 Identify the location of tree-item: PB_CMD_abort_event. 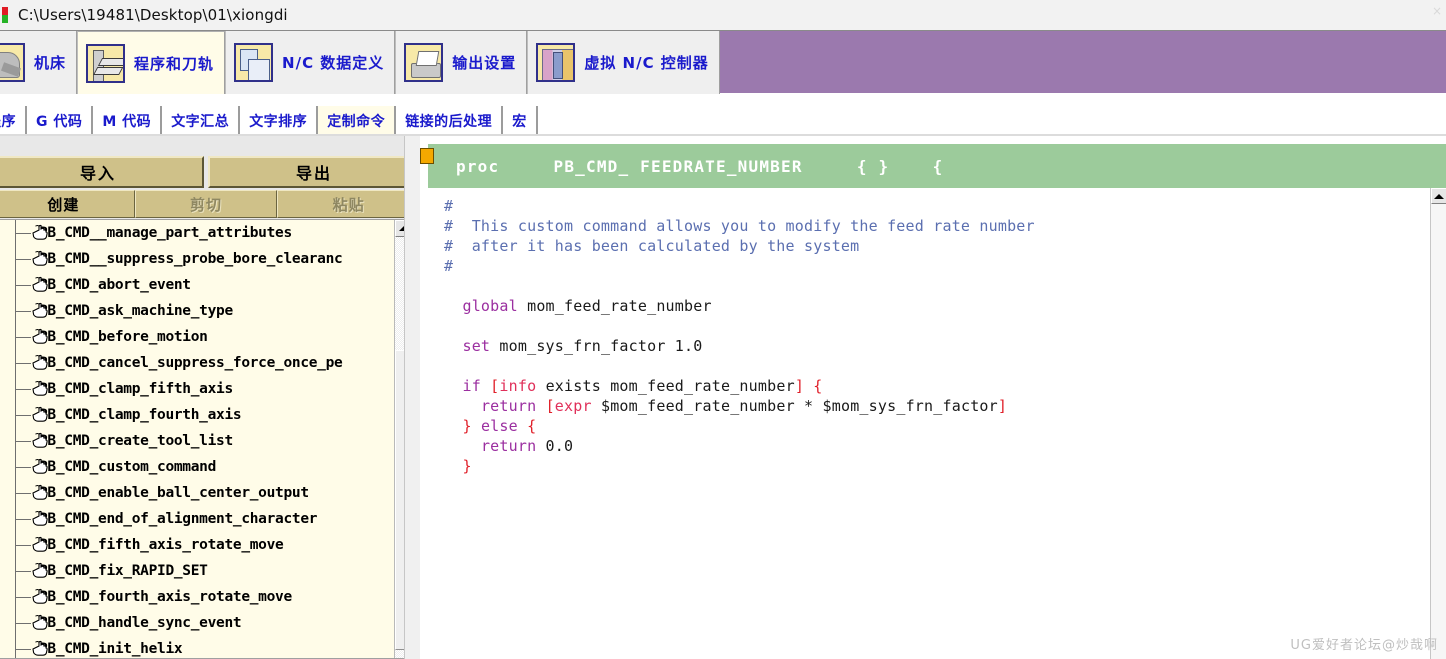
(196, 285).